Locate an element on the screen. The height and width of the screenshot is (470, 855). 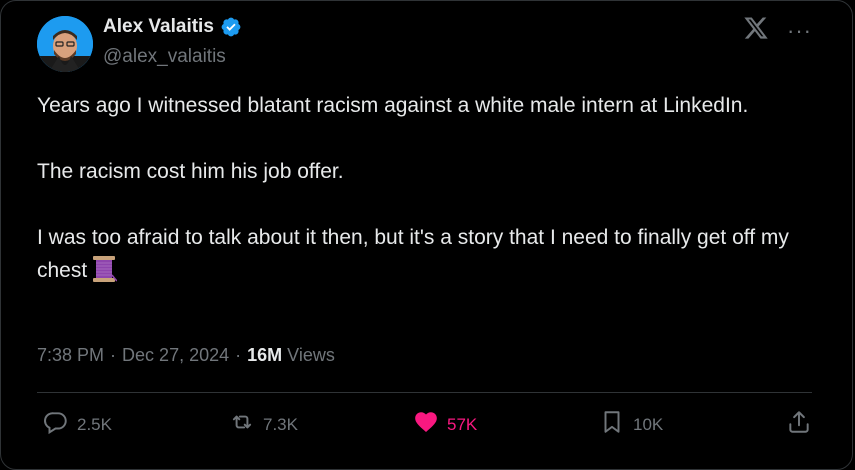
x-logo-icon is located at coordinates (756, 30).